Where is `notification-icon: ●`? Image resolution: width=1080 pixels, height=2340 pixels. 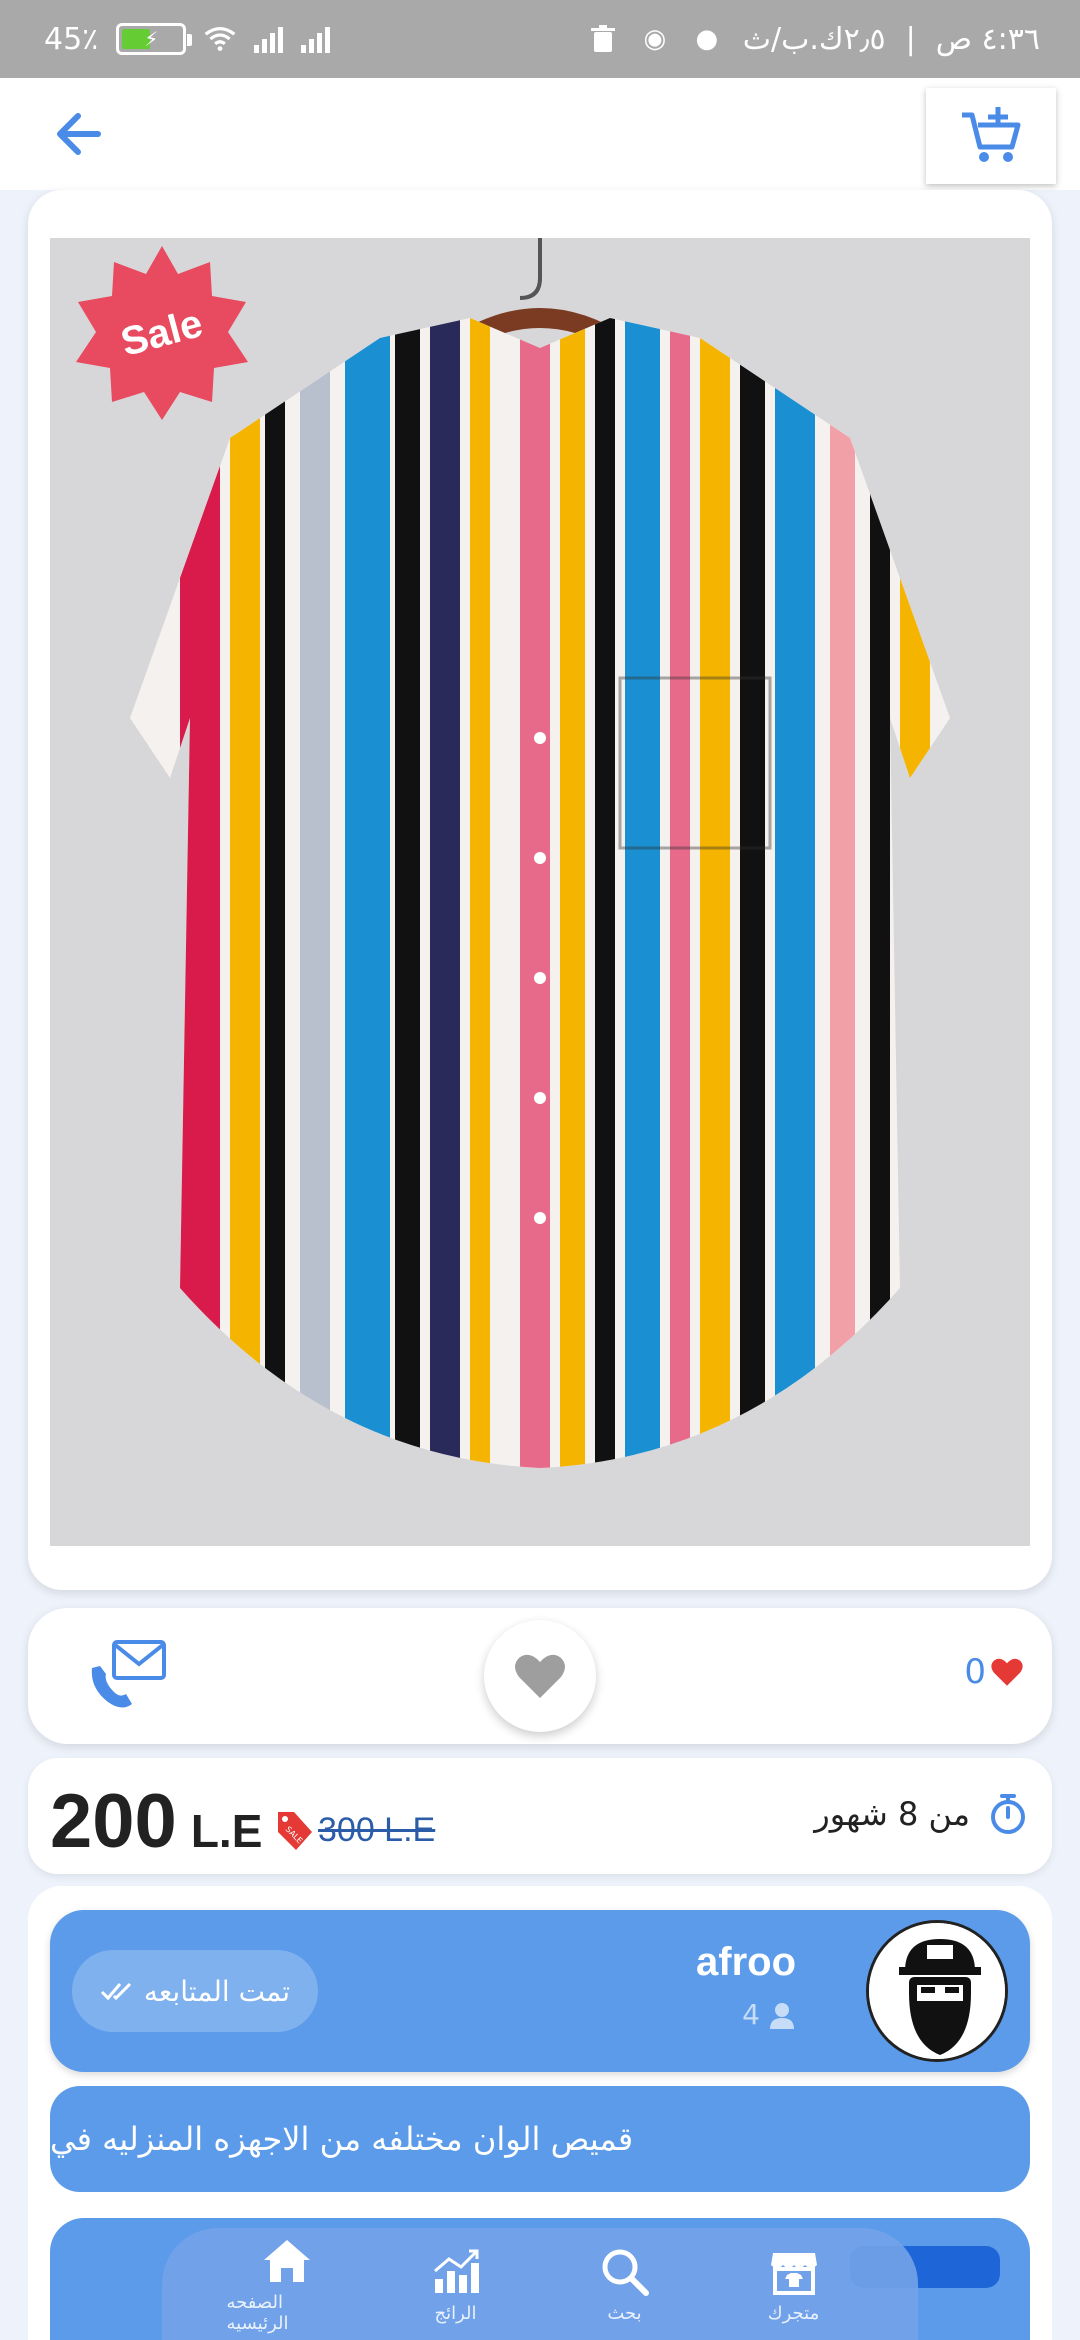 notification-icon: ● is located at coordinates (707, 39).